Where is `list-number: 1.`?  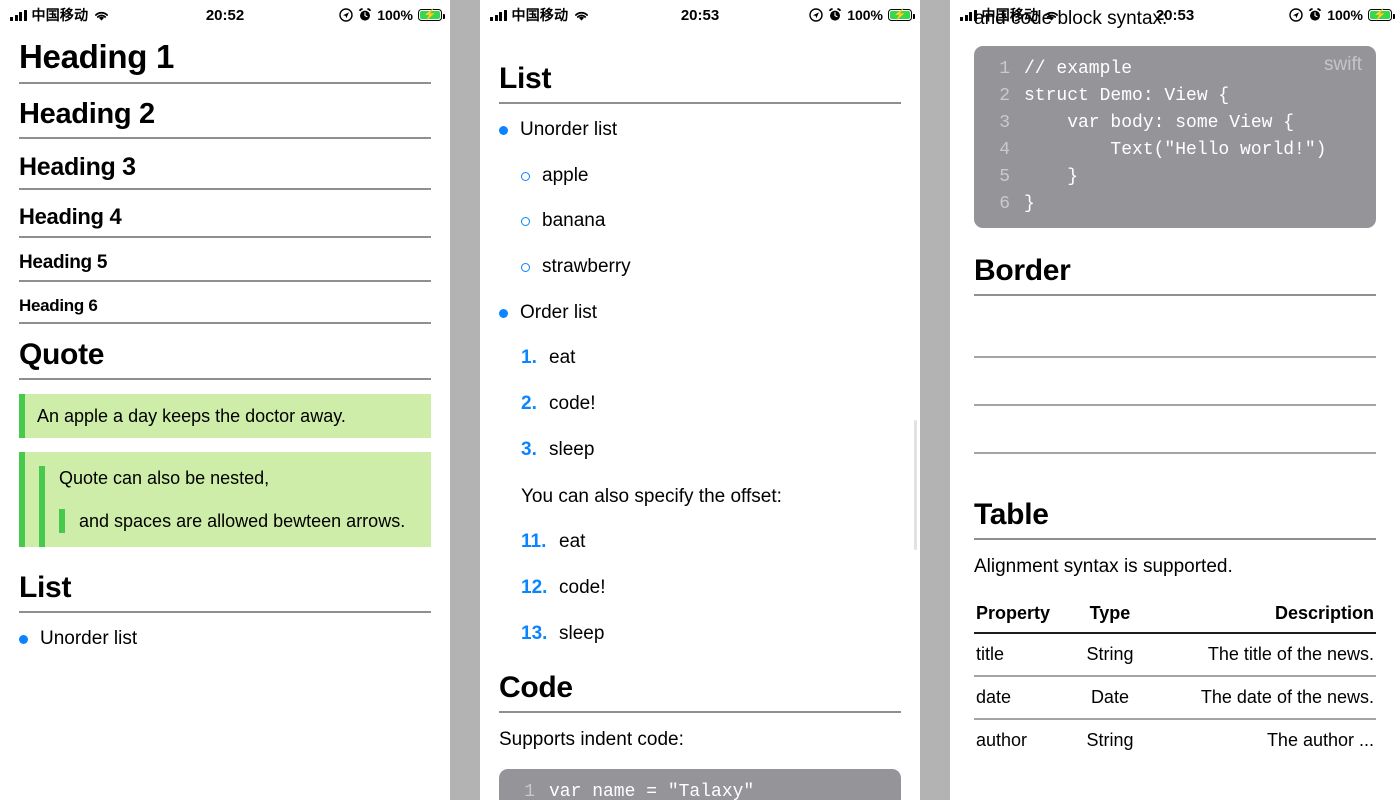 list-number: 1. is located at coordinates (529, 358).